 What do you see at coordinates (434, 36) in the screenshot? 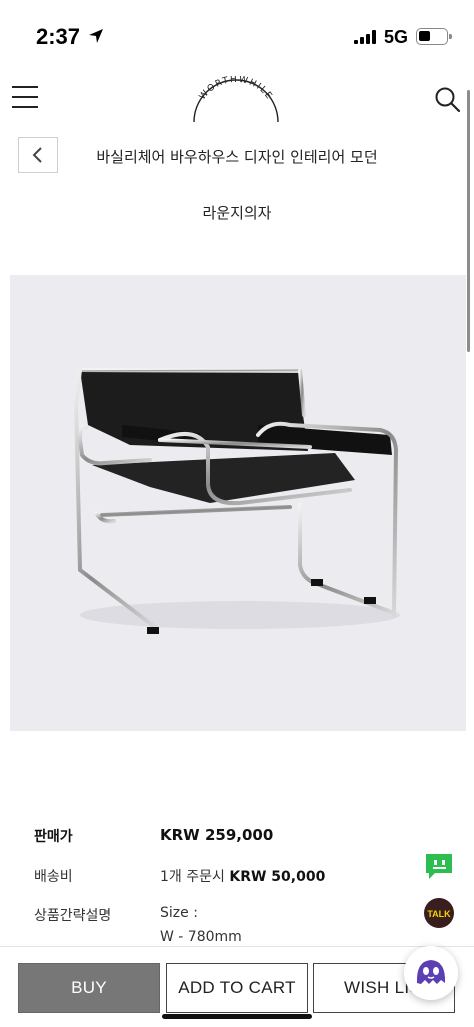
I see `battery-icon` at bounding box center [434, 36].